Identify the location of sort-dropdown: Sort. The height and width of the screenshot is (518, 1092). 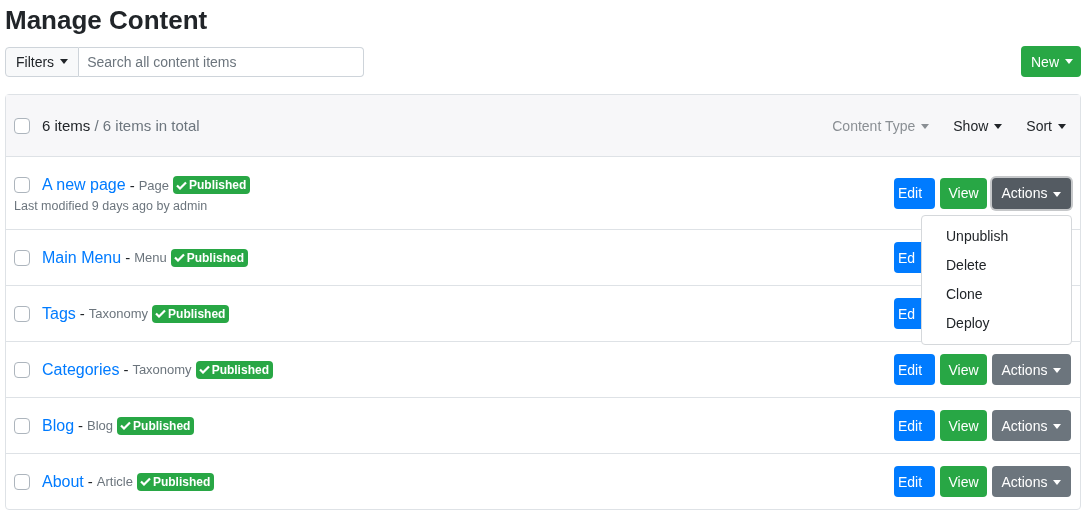
(1046, 125).